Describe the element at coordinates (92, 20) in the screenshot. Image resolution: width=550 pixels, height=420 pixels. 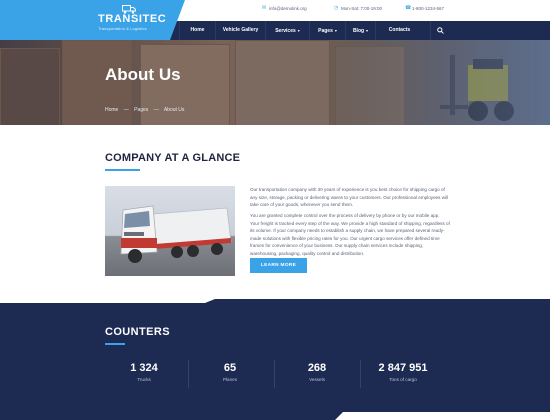
I see `logo: TRANSITEC Transportation & Logistics` at that location.